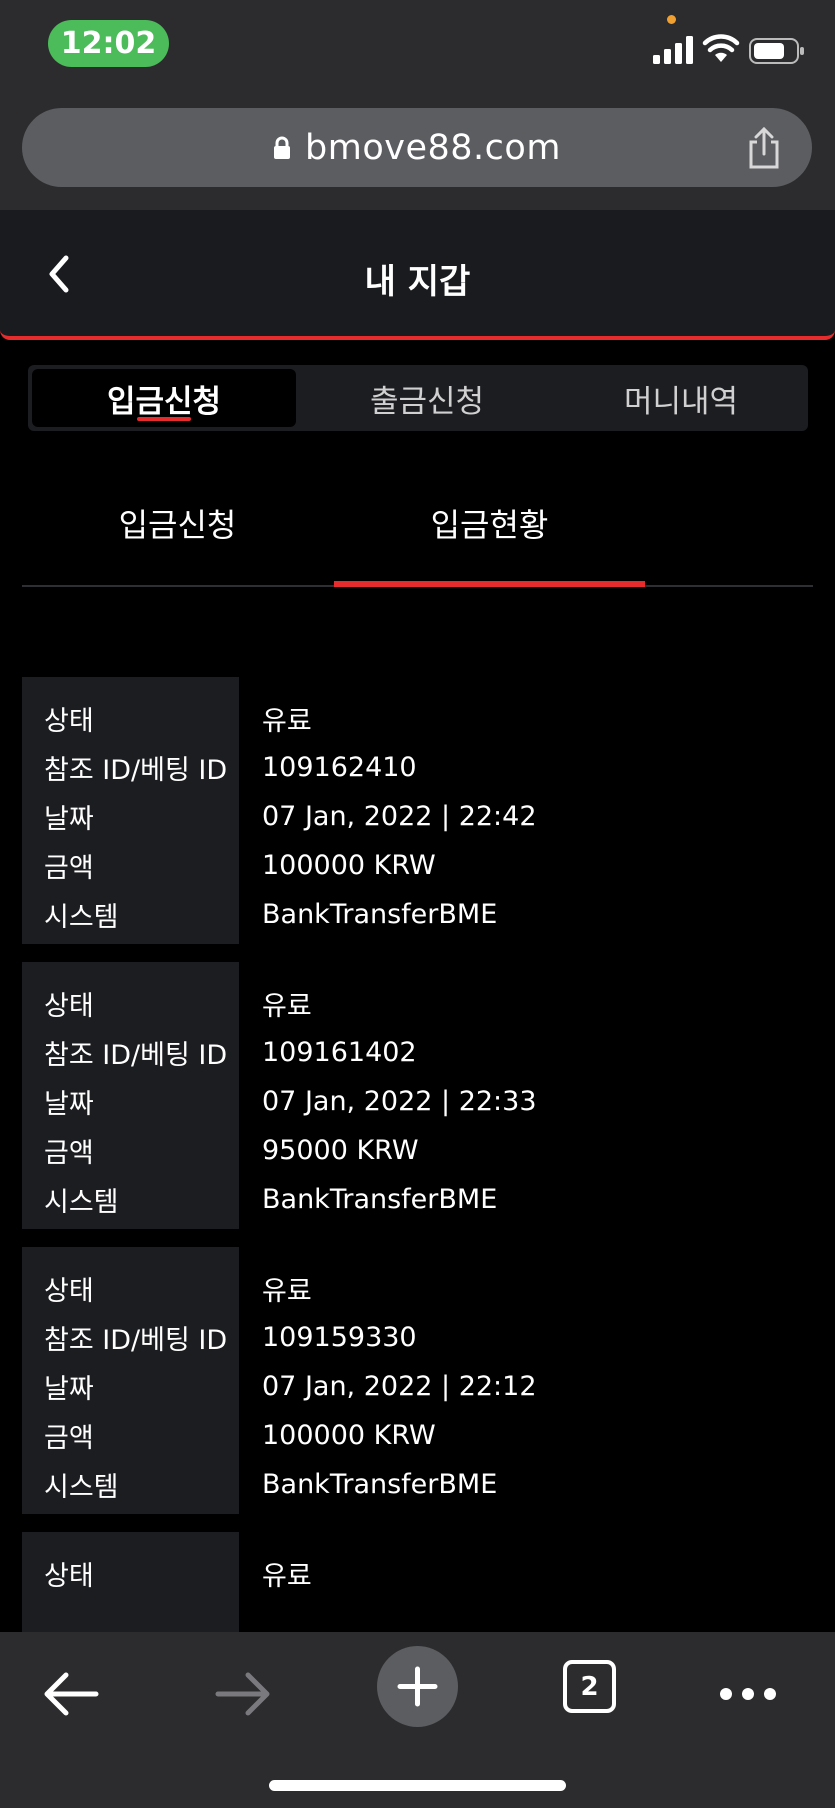  What do you see at coordinates (776, 51) in the screenshot?
I see `battery-icon` at bounding box center [776, 51].